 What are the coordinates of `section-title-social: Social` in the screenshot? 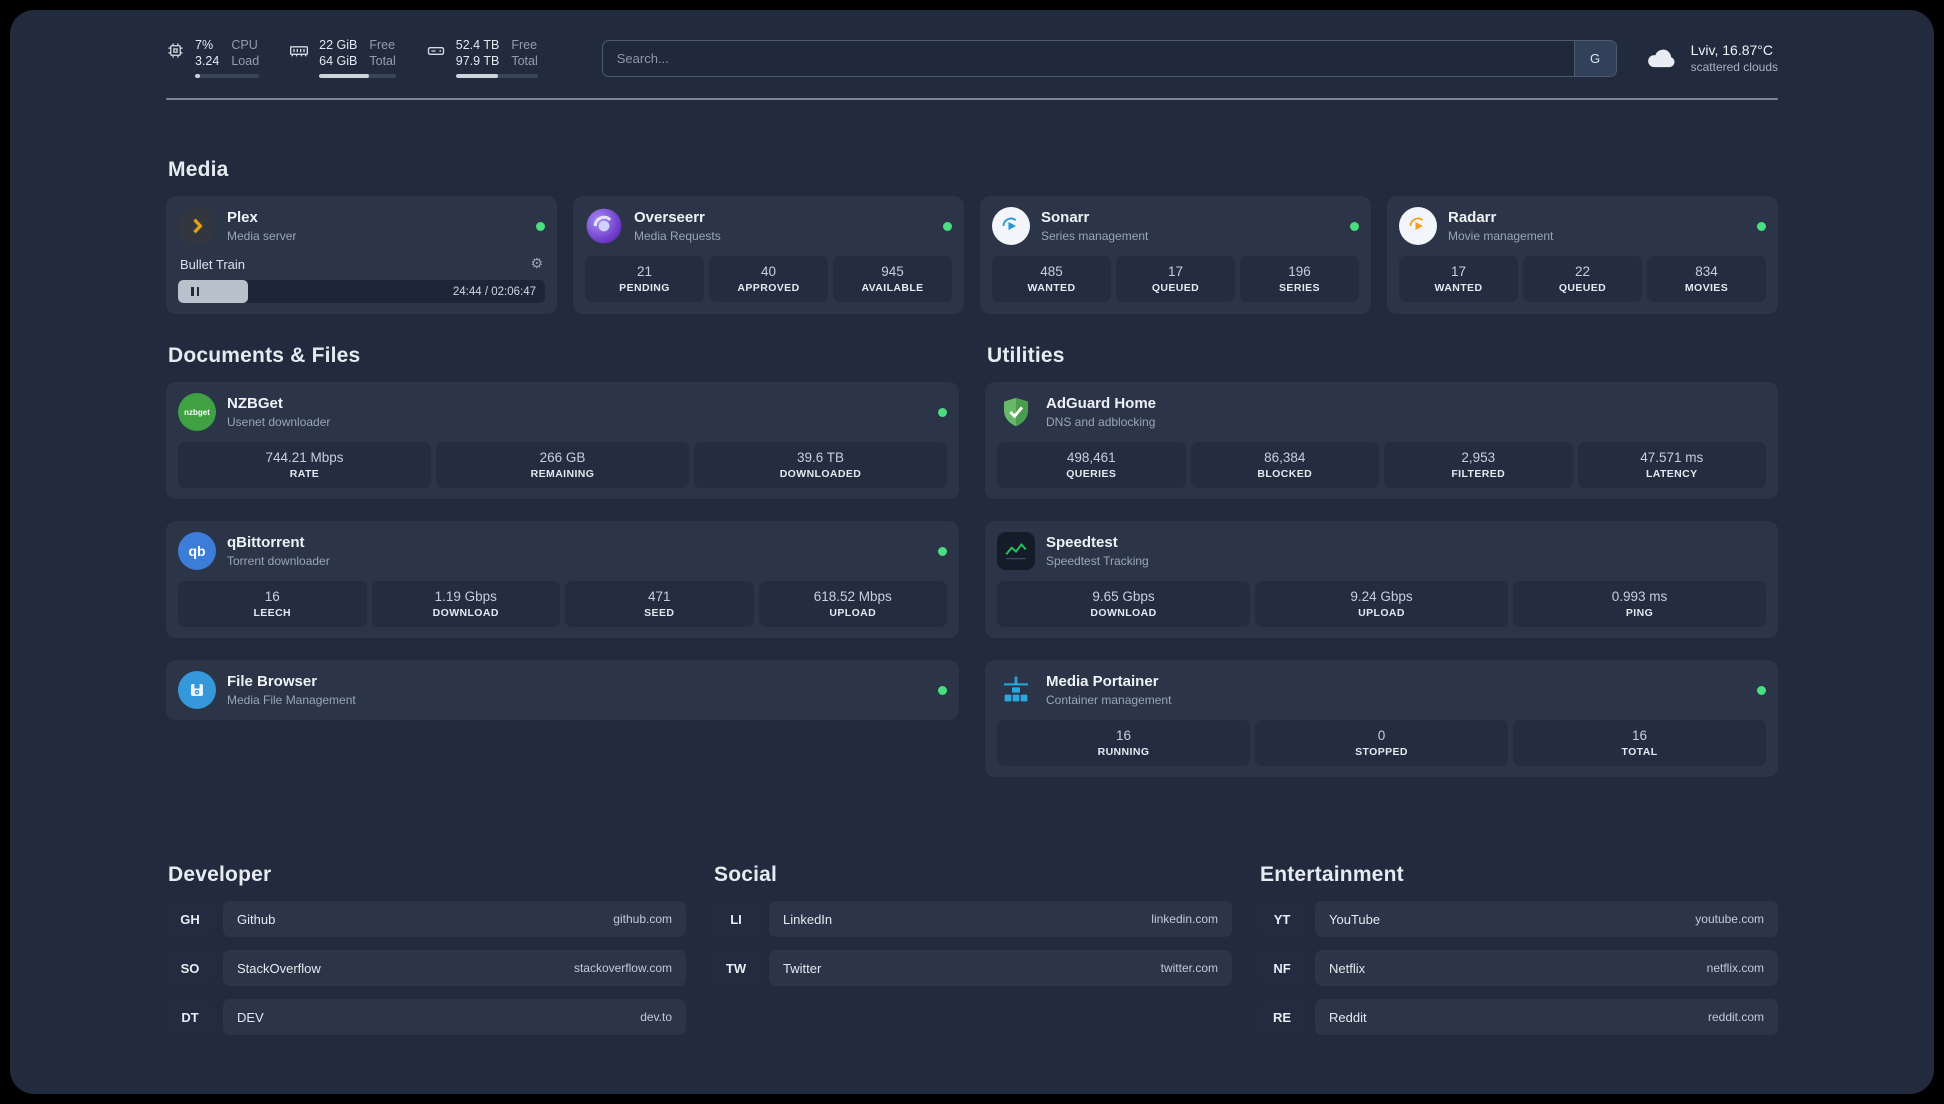 It's located at (746, 875).